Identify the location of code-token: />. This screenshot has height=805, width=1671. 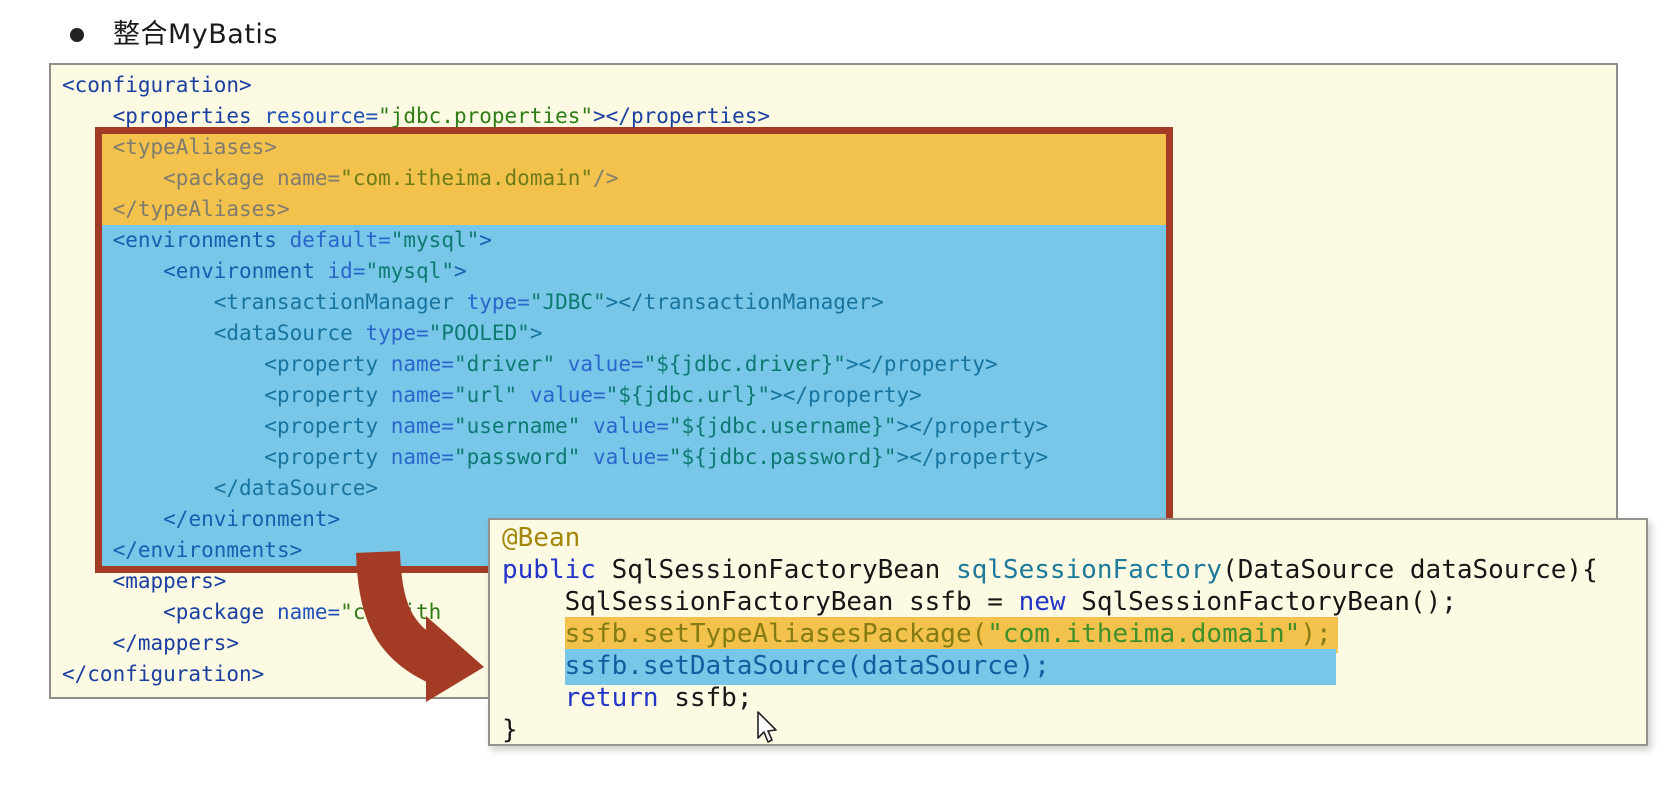
(606, 178).